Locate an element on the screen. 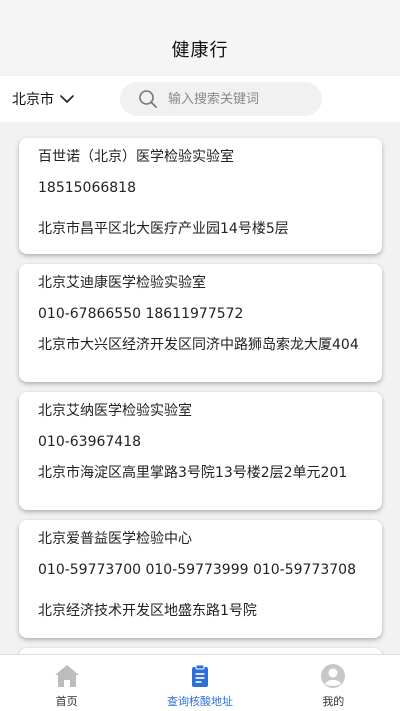 This screenshot has width=400, height=711. lab-name: 北京艾纳医学检验实验室 is located at coordinates (115, 411).